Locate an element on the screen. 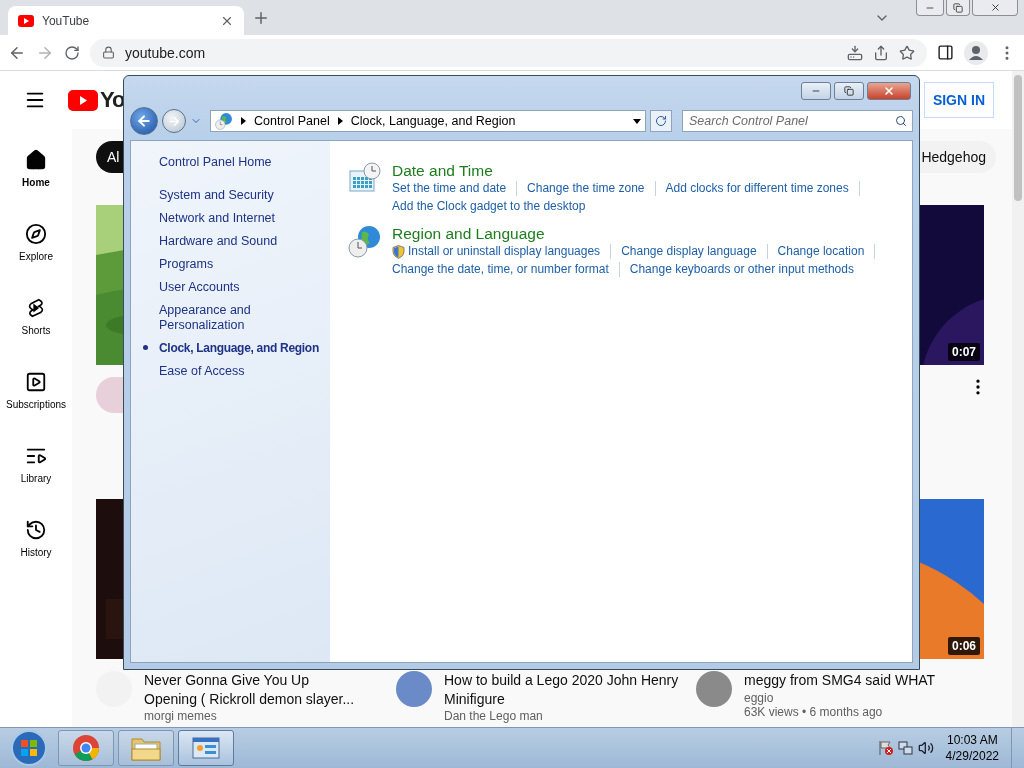 The image size is (1024, 768). sign-in-button: SIGN IN is located at coordinates (958, 100).